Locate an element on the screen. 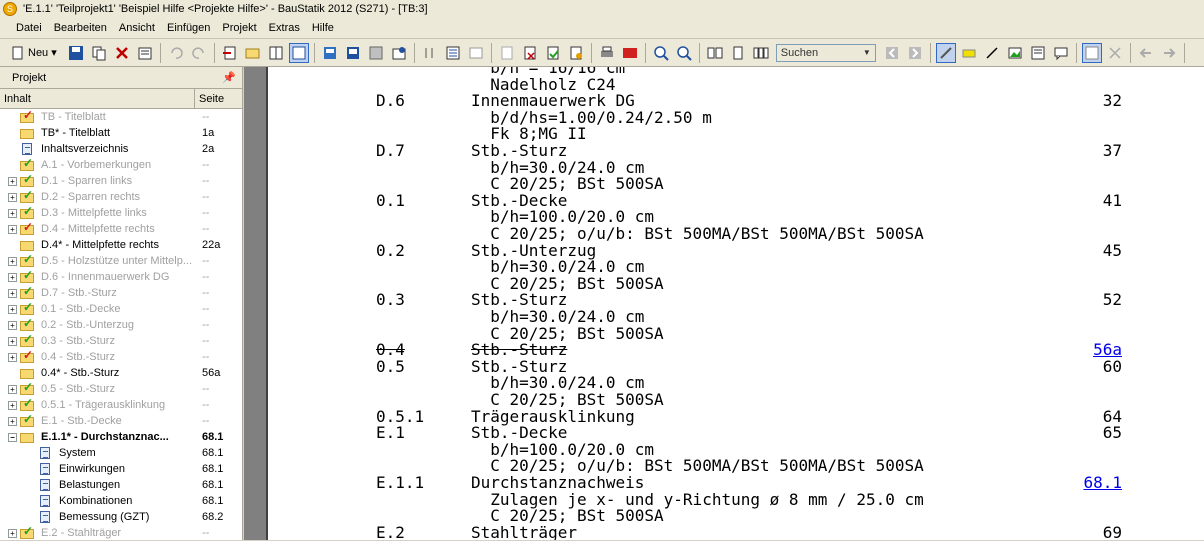  menu-bearbeiten: Bearbeiten is located at coordinates (80, 28).